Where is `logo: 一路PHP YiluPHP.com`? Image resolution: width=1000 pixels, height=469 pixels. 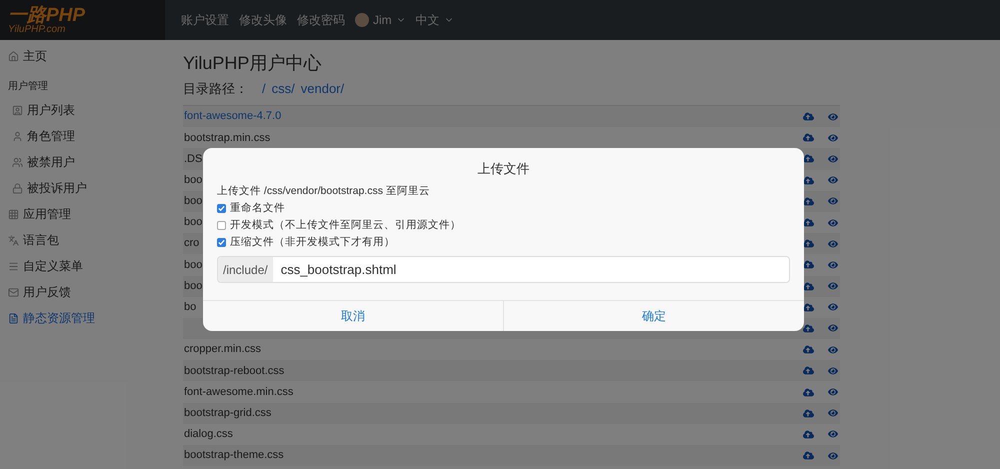 logo: 一路PHP YiluPHP.com is located at coordinates (82, 20).